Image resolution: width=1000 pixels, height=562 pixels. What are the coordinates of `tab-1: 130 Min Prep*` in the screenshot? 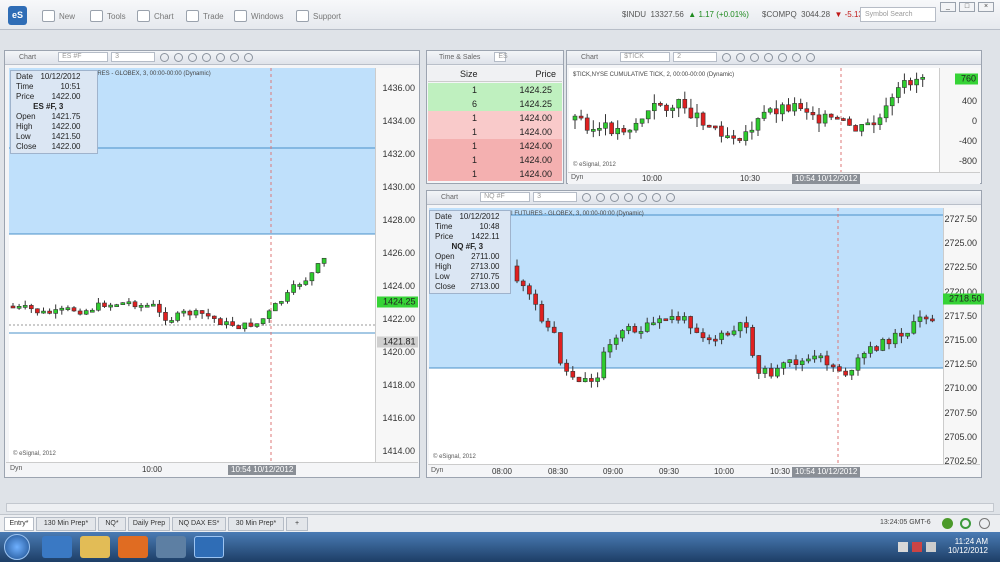 It's located at (66, 524).